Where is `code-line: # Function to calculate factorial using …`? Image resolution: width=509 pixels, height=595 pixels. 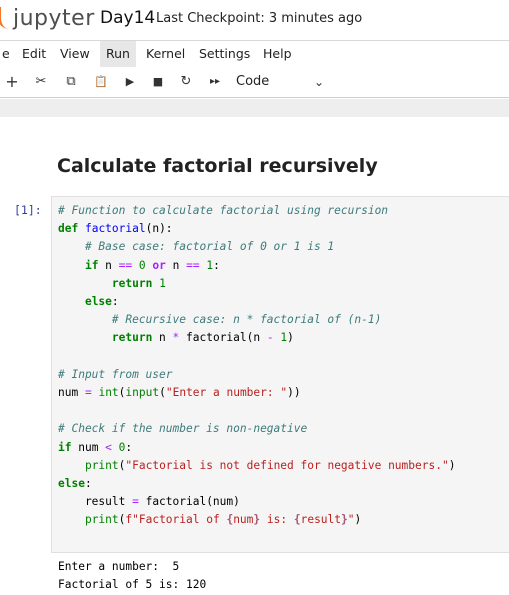 code-line: # Function to calculate factorial using … is located at coordinates (223, 210).